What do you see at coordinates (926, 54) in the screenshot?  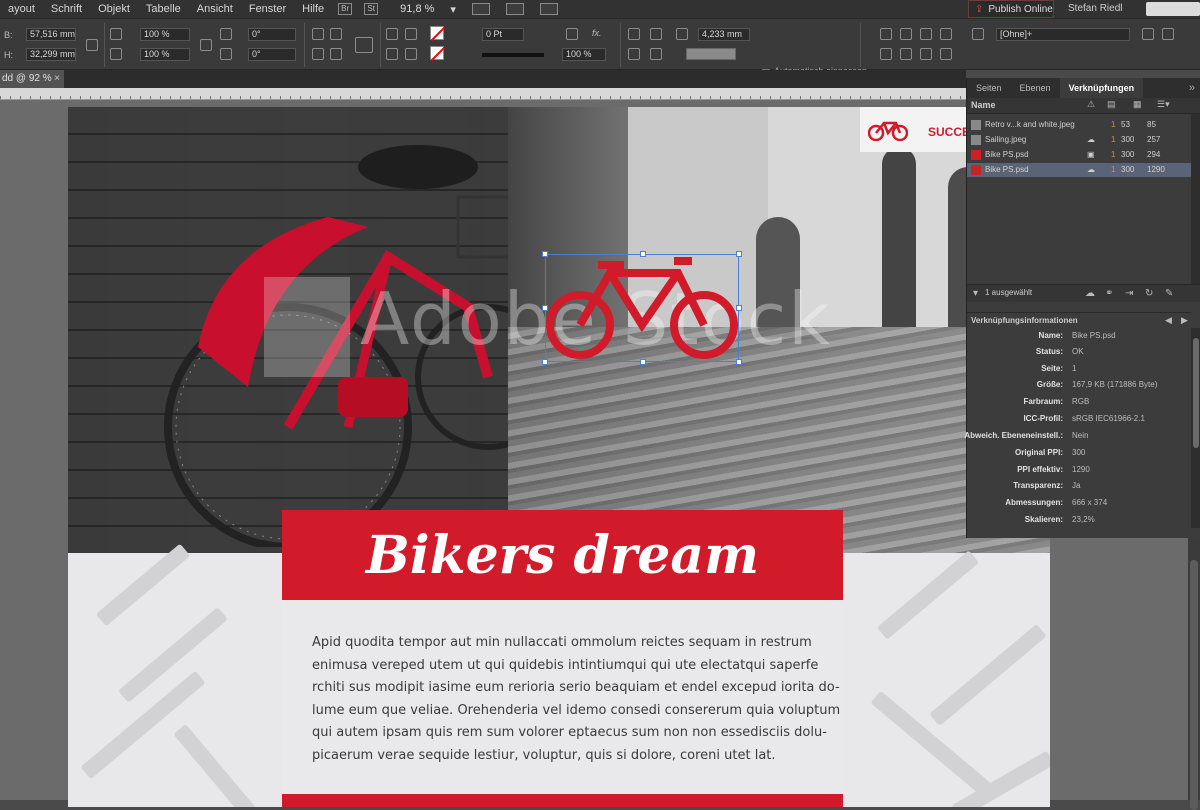 I see `distribute-right-icon` at bounding box center [926, 54].